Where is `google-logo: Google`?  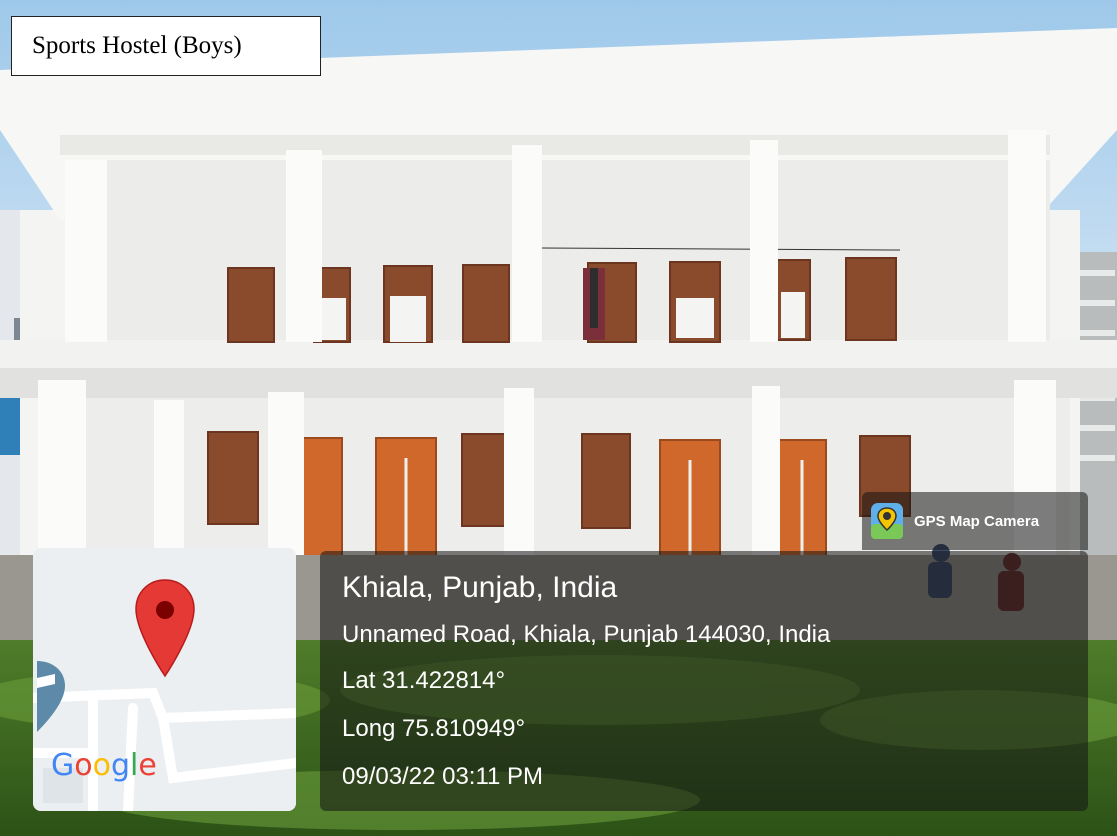 google-logo: Google is located at coordinates (104, 765).